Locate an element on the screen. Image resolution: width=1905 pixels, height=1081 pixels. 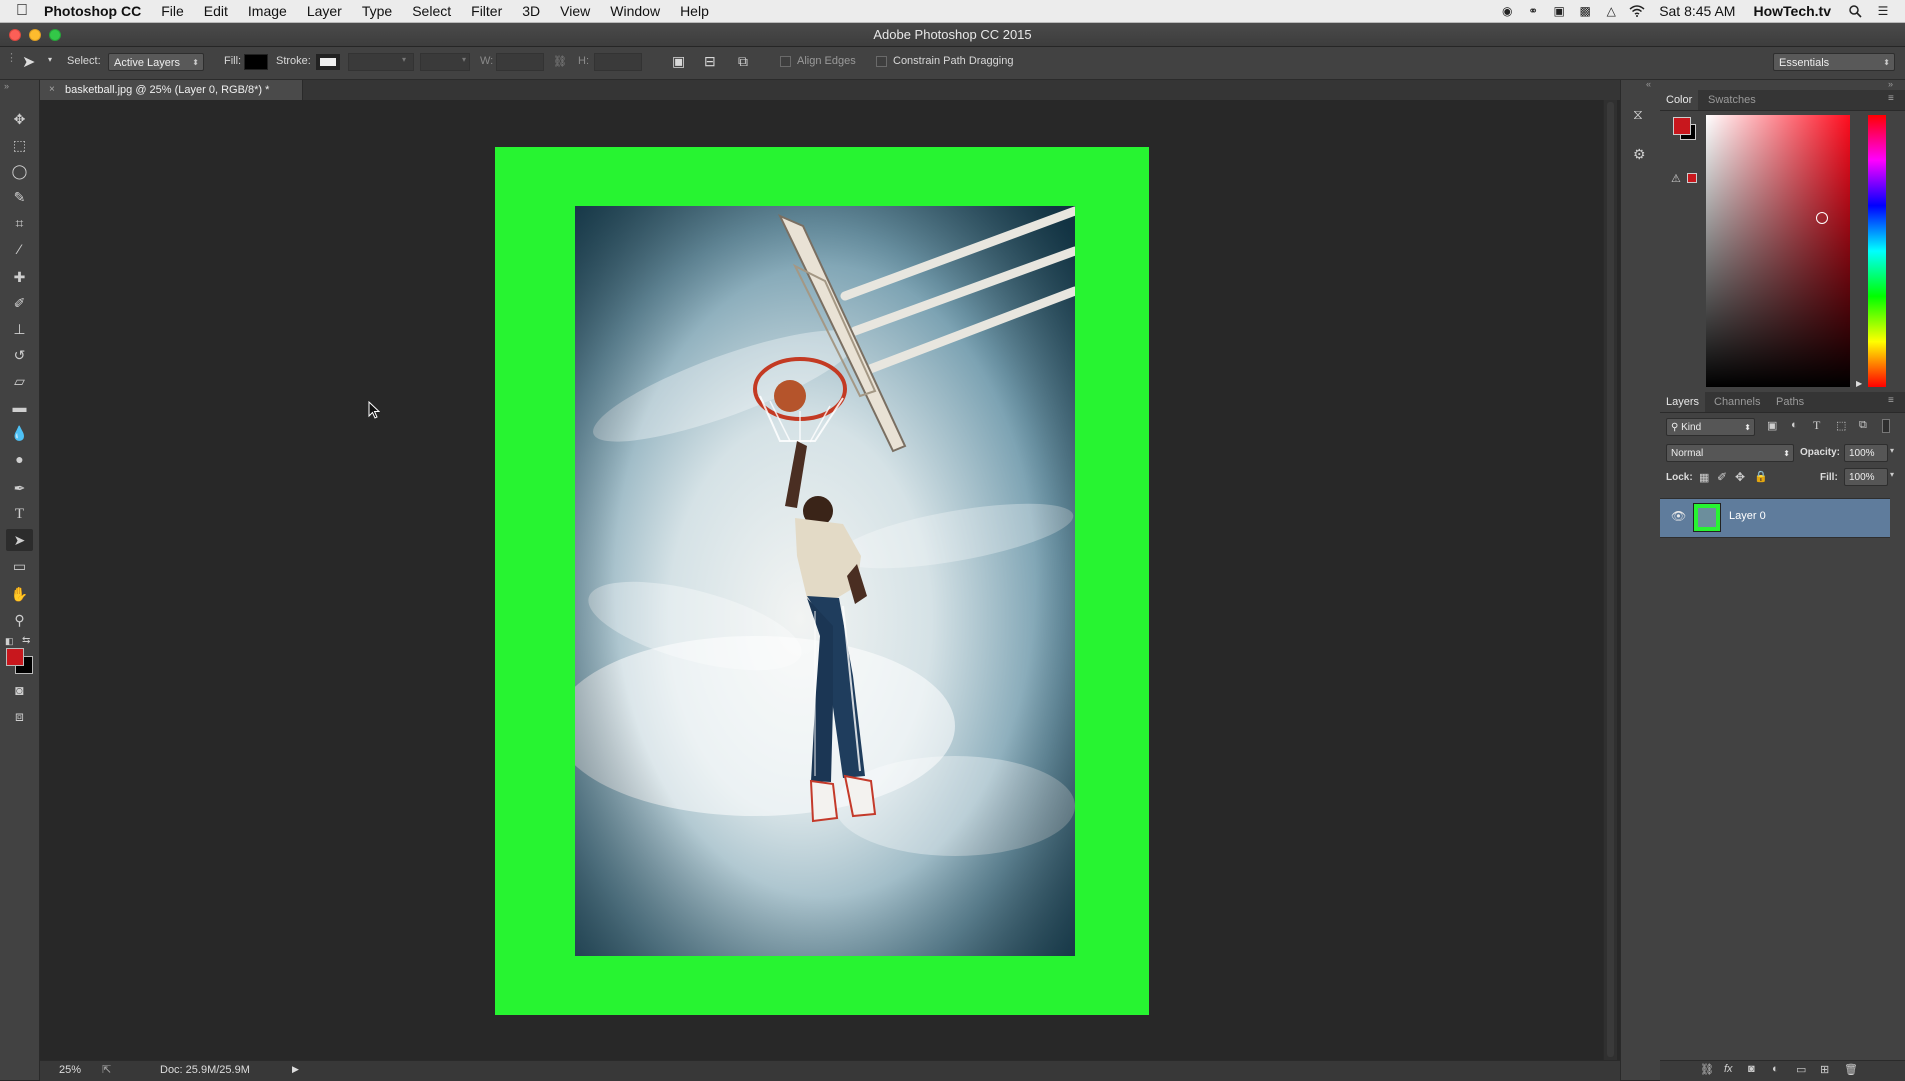
menu-file: File is located at coordinates (172, 11).